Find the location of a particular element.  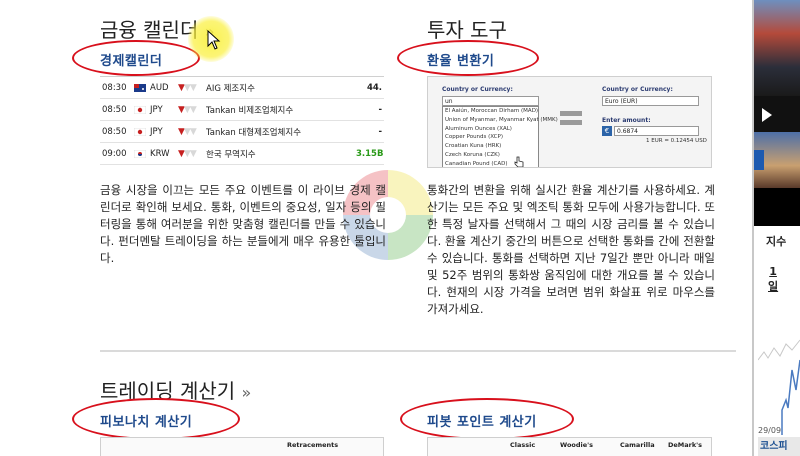

pivot-header: Camarilla is located at coordinates (637, 445).